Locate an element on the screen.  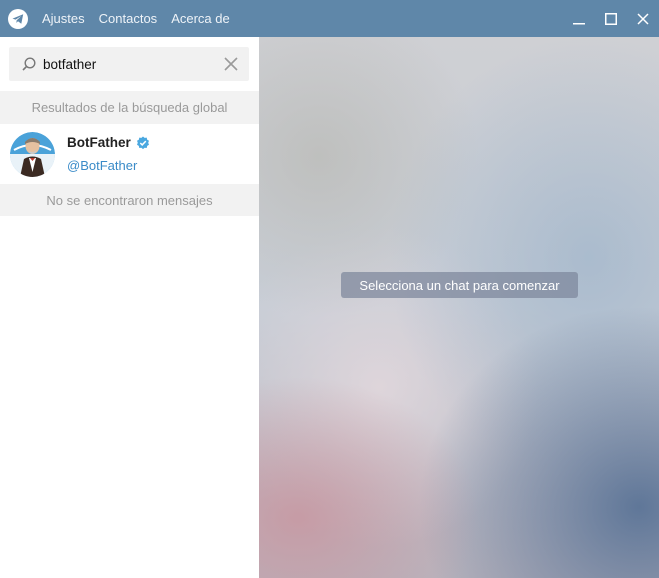
global-search-header: Resultados de la búsqueda global is located at coordinates (129, 107).